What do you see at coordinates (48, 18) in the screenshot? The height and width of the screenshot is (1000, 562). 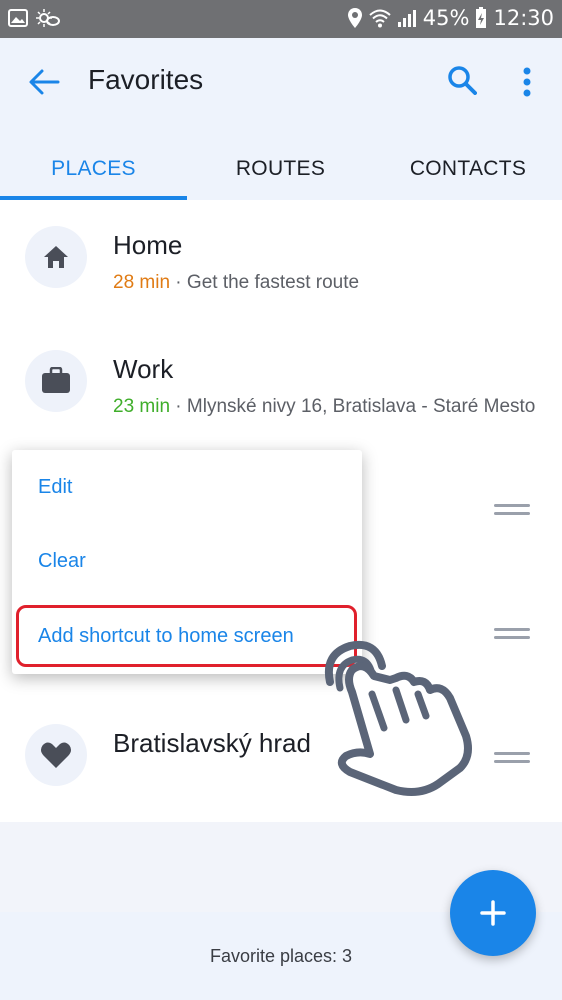 I see `weather-icon` at bounding box center [48, 18].